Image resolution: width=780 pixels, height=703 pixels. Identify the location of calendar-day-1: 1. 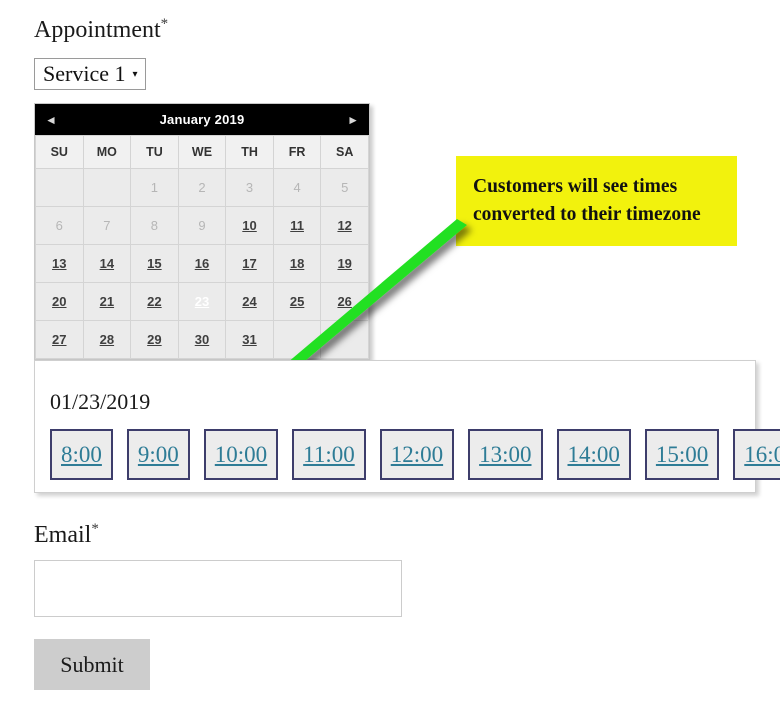
(154, 187).